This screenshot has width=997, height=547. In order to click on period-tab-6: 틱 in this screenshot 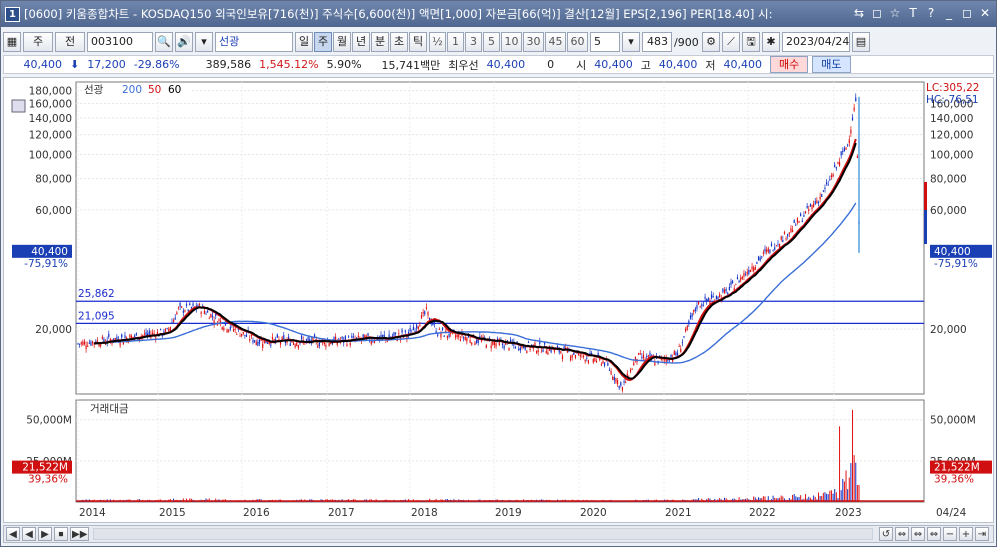, I will do `click(418, 42)`.